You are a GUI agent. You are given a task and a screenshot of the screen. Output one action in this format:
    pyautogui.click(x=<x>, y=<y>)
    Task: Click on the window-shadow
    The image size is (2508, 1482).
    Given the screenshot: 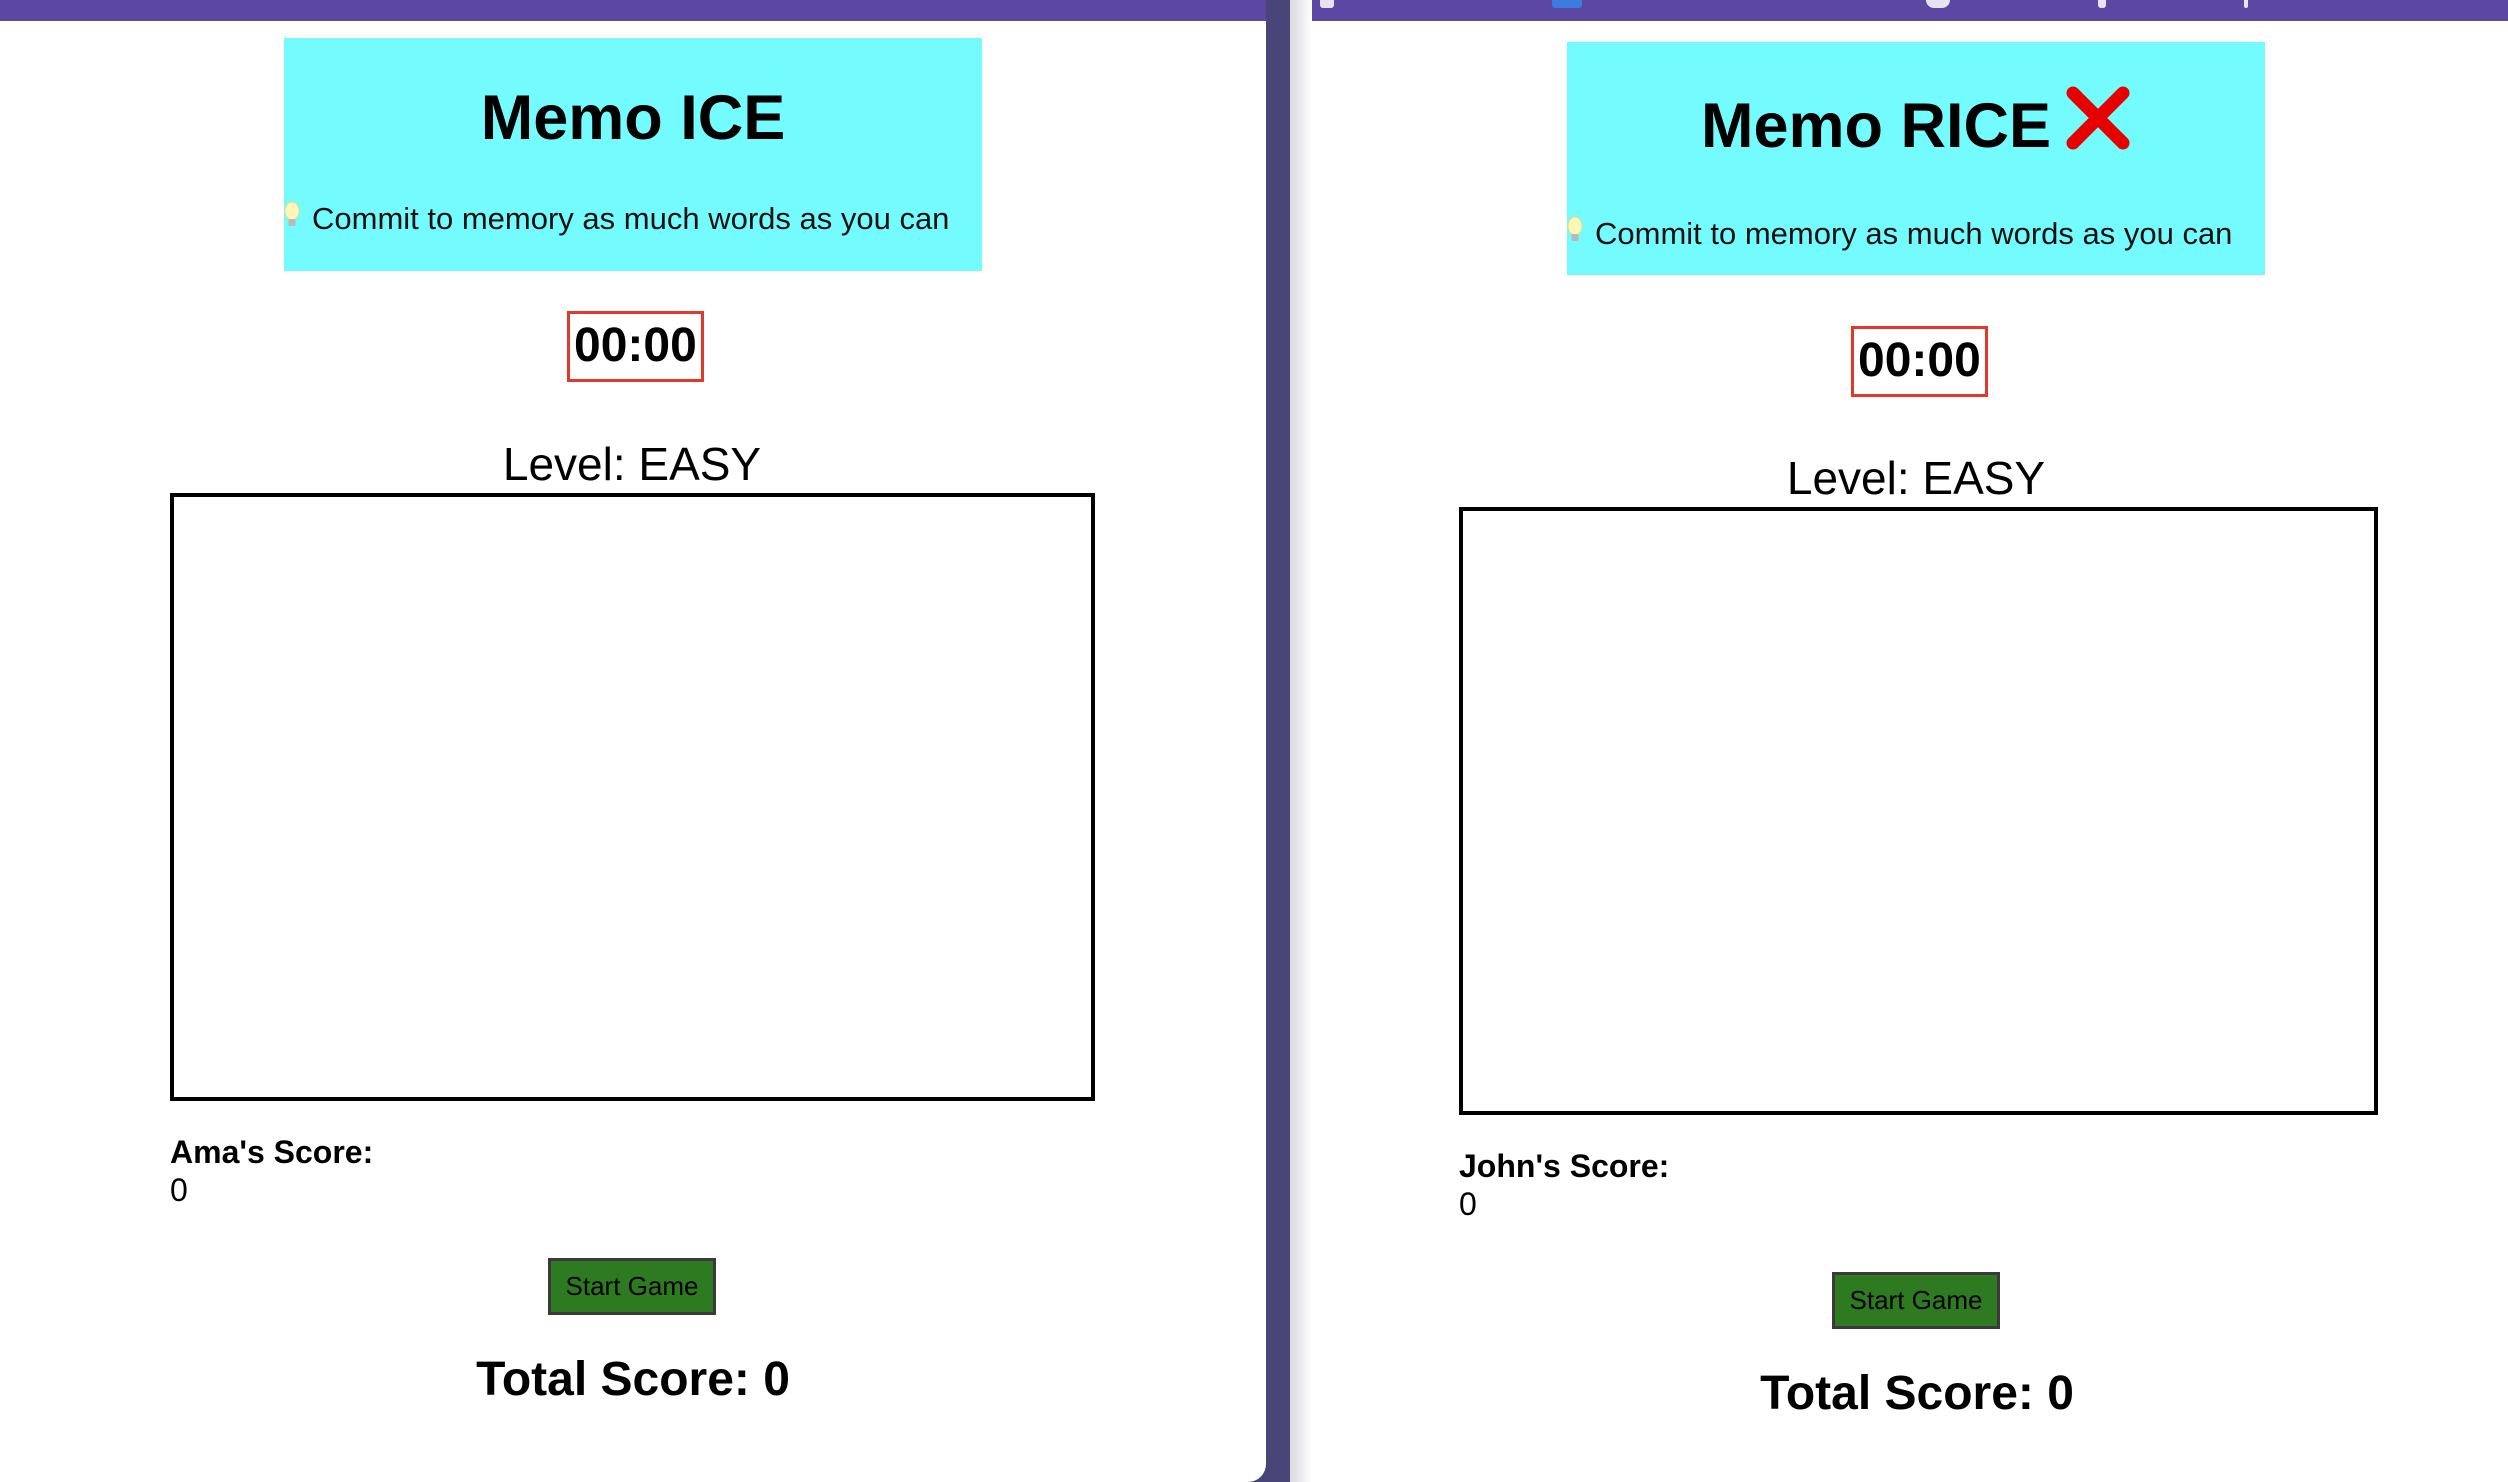 What is the action you would take?
    pyautogui.click(x=1301, y=741)
    